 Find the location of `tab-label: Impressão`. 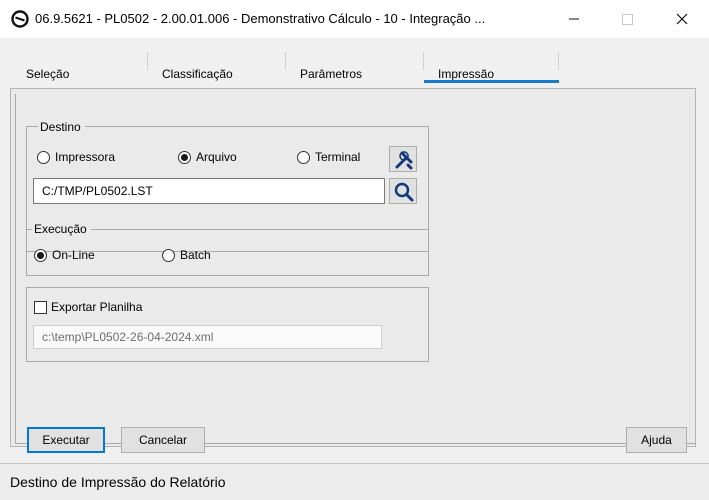

tab-label: Impressão is located at coordinates (466, 74).